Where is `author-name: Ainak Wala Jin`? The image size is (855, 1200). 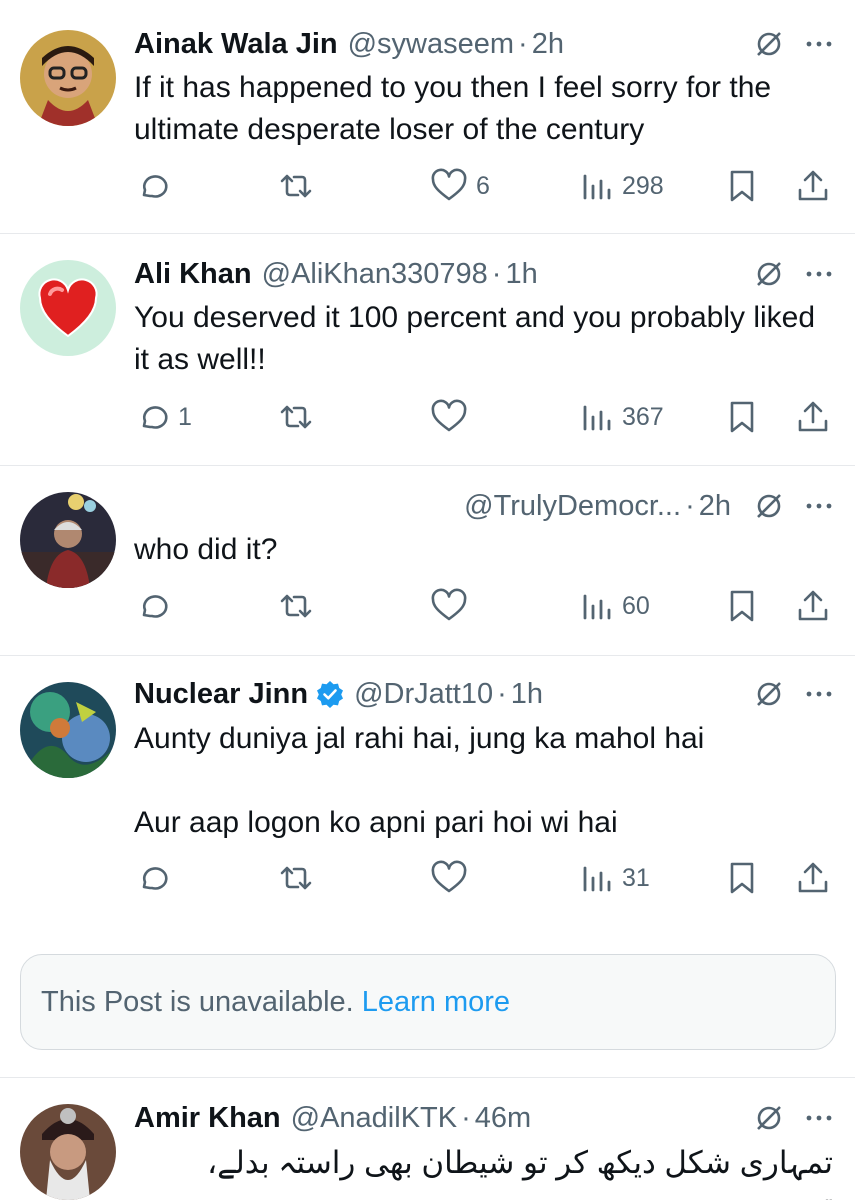
author-name: Ainak Wala Jin is located at coordinates (236, 44).